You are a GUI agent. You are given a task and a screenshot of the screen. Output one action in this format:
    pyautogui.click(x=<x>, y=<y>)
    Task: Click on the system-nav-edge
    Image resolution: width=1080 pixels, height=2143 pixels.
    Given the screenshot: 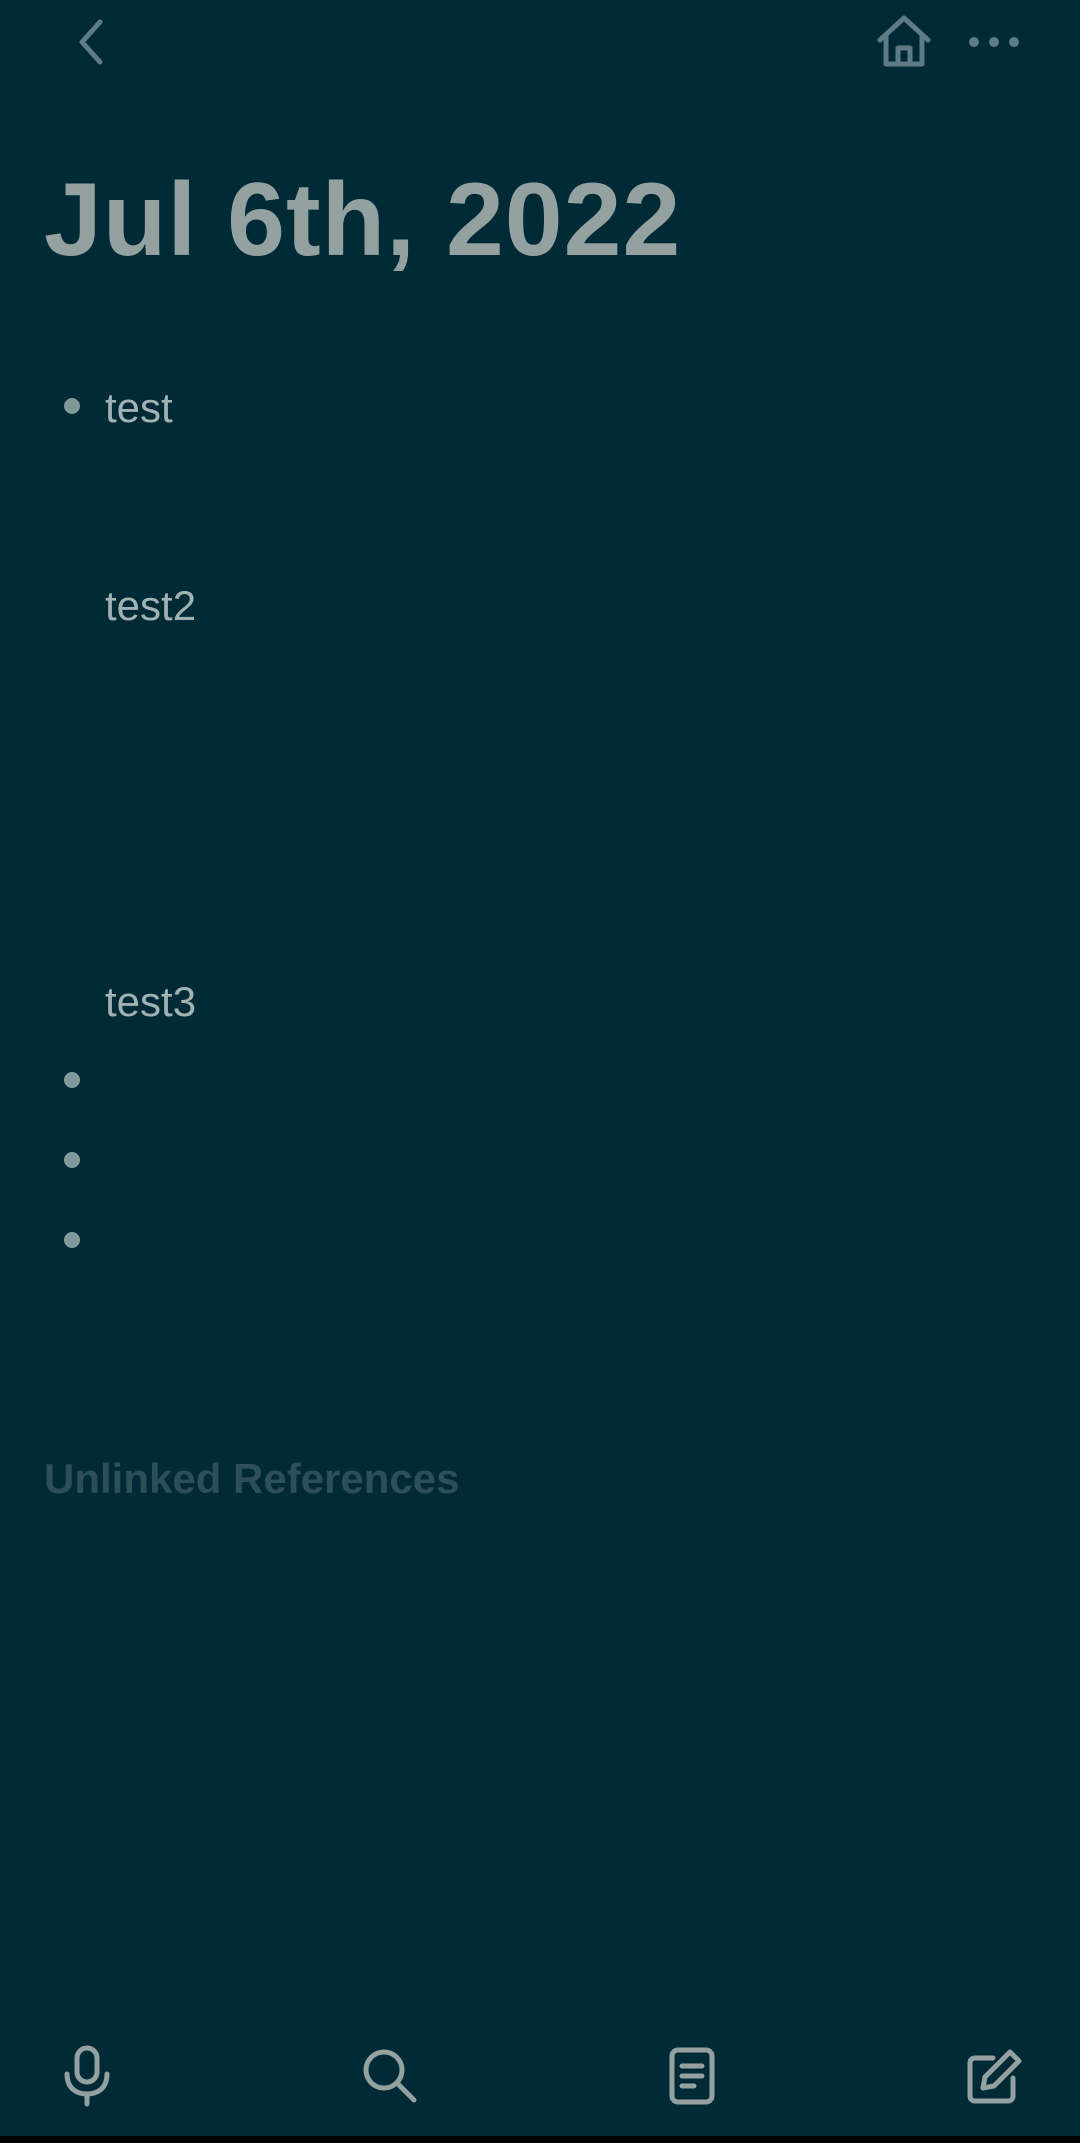 What is the action you would take?
    pyautogui.click(x=540, y=2139)
    